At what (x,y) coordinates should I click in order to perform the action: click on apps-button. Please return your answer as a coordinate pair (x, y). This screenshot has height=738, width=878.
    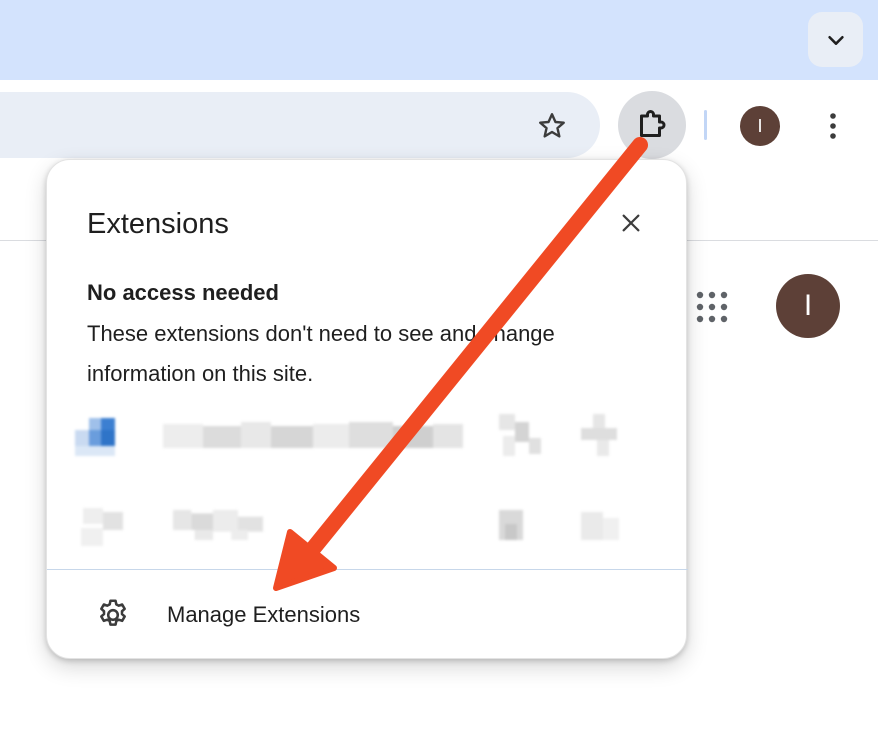
    Looking at the image, I should click on (712, 307).